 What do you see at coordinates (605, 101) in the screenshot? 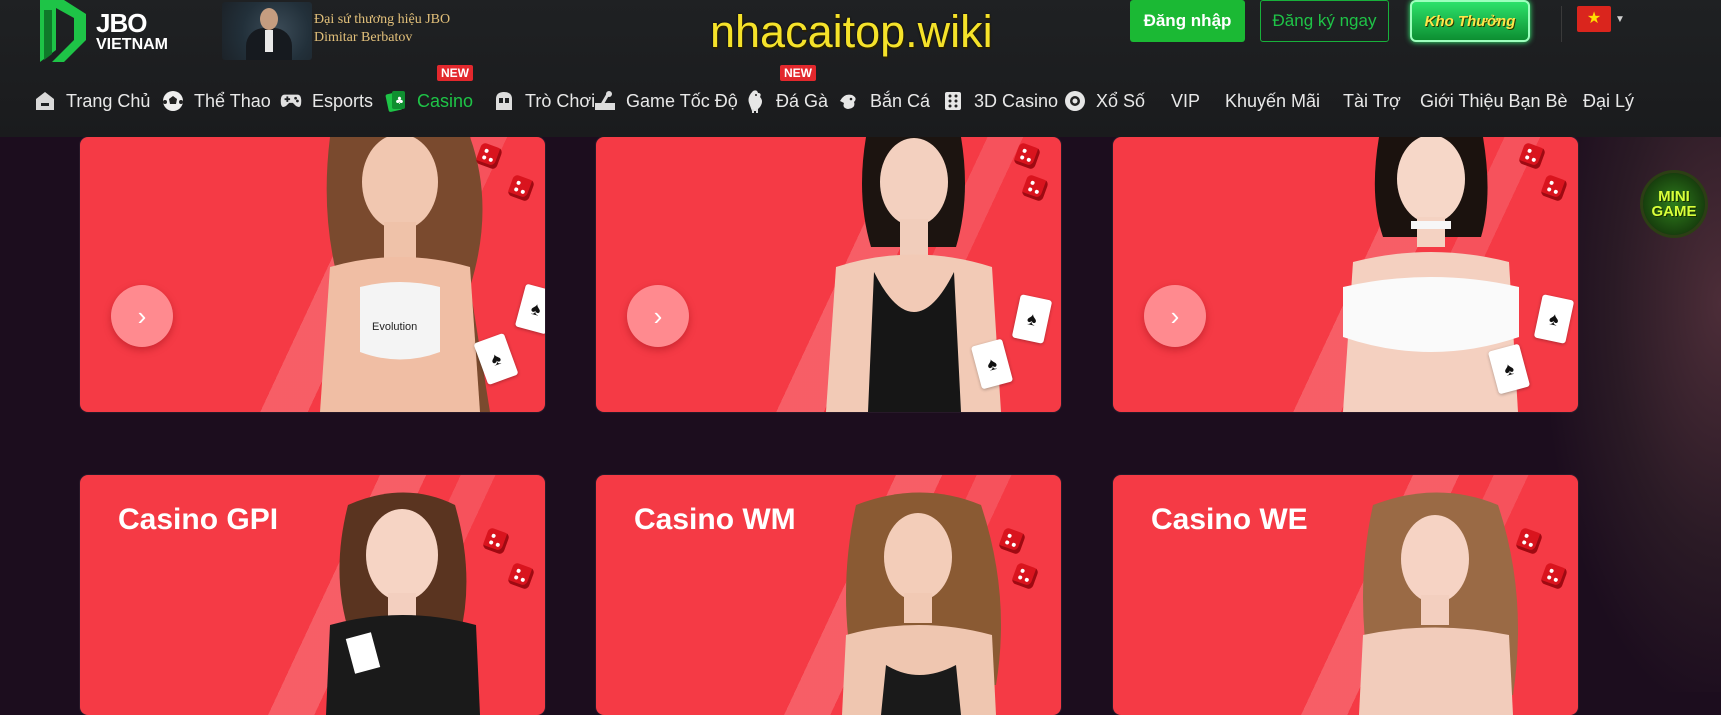
I see `speed-game-icon` at bounding box center [605, 101].